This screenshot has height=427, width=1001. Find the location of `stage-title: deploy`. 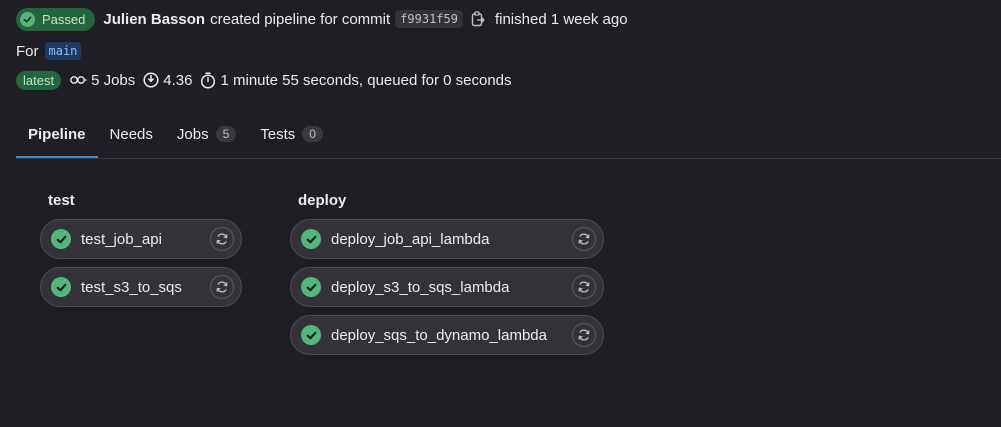

stage-title: deploy is located at coordinates (322, 200).